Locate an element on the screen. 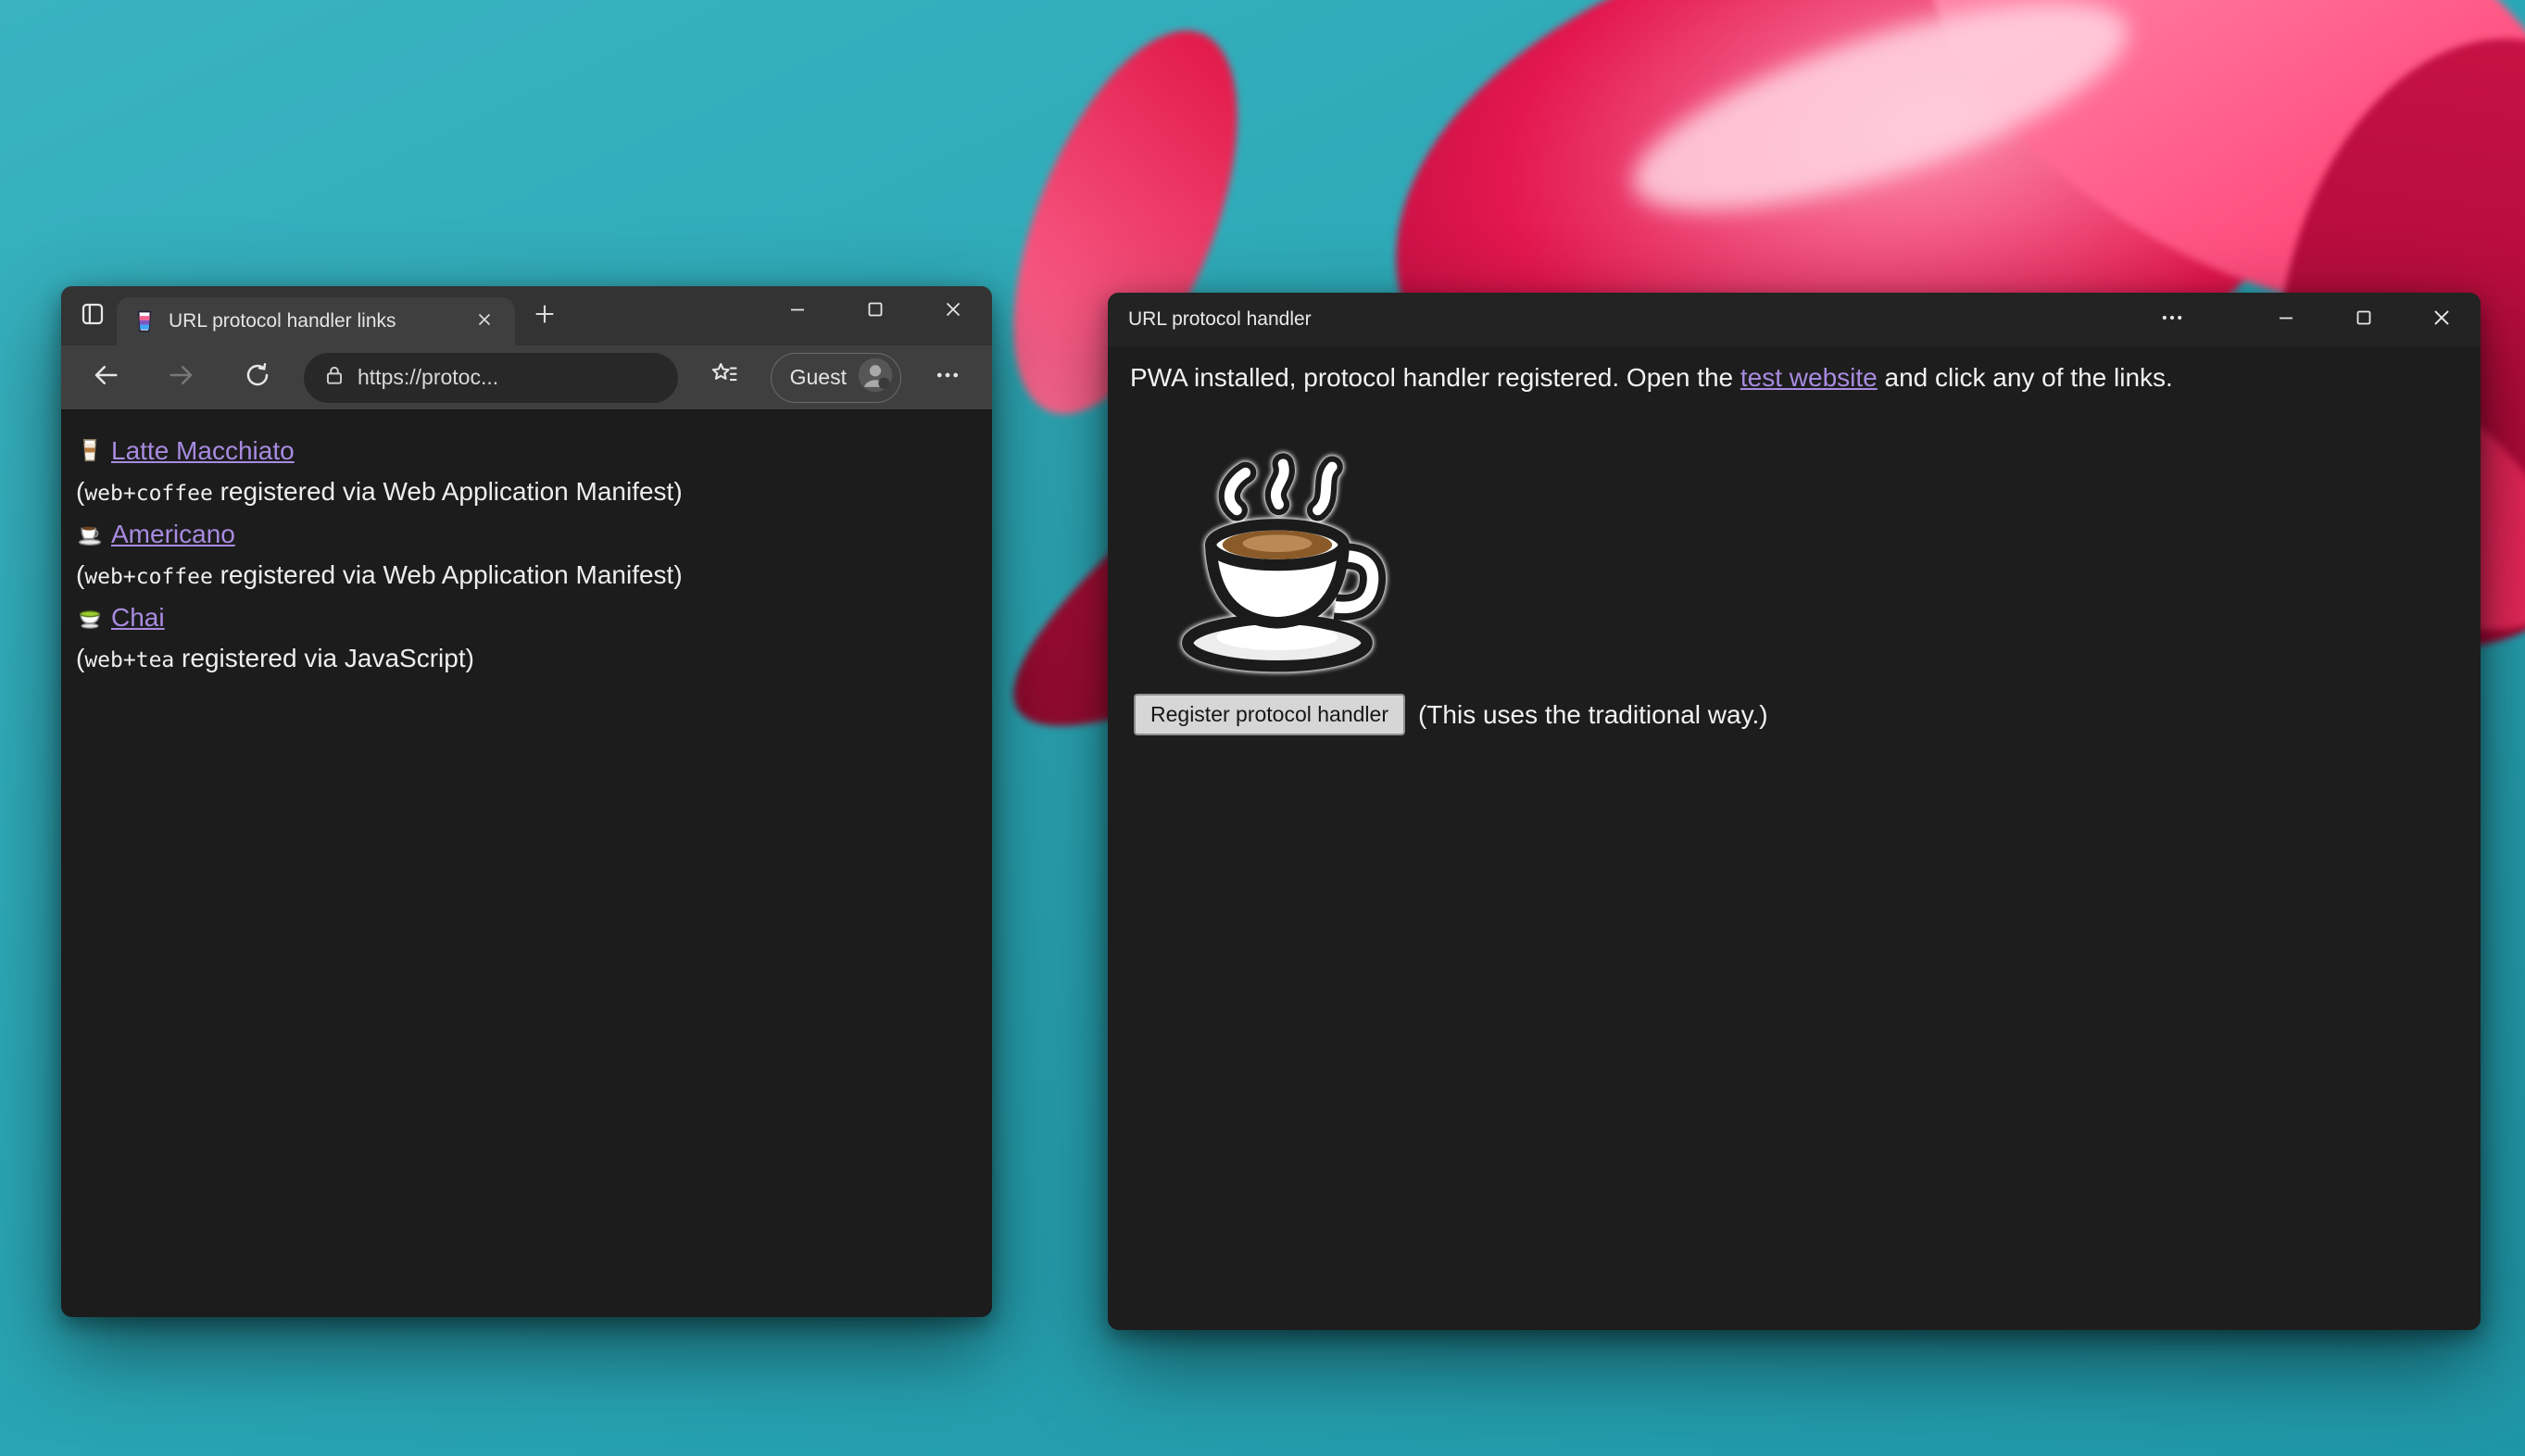 This screenshot has width=2525, height=1456. test-website-link: test website is located at coordinates (1809, 377).